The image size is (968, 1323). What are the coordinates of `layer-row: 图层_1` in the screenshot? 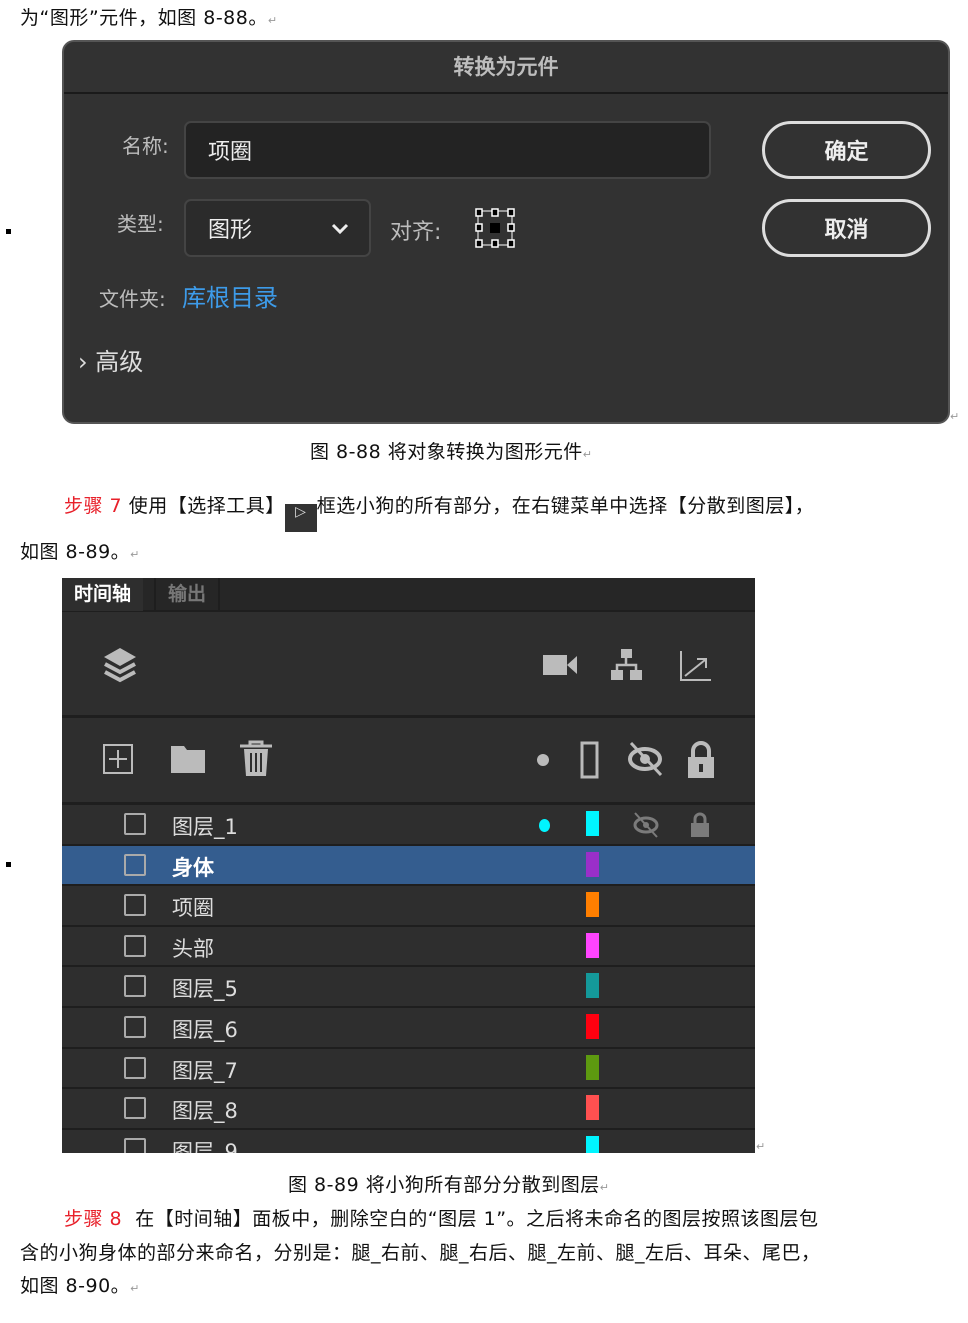 It's located at (408, 823).